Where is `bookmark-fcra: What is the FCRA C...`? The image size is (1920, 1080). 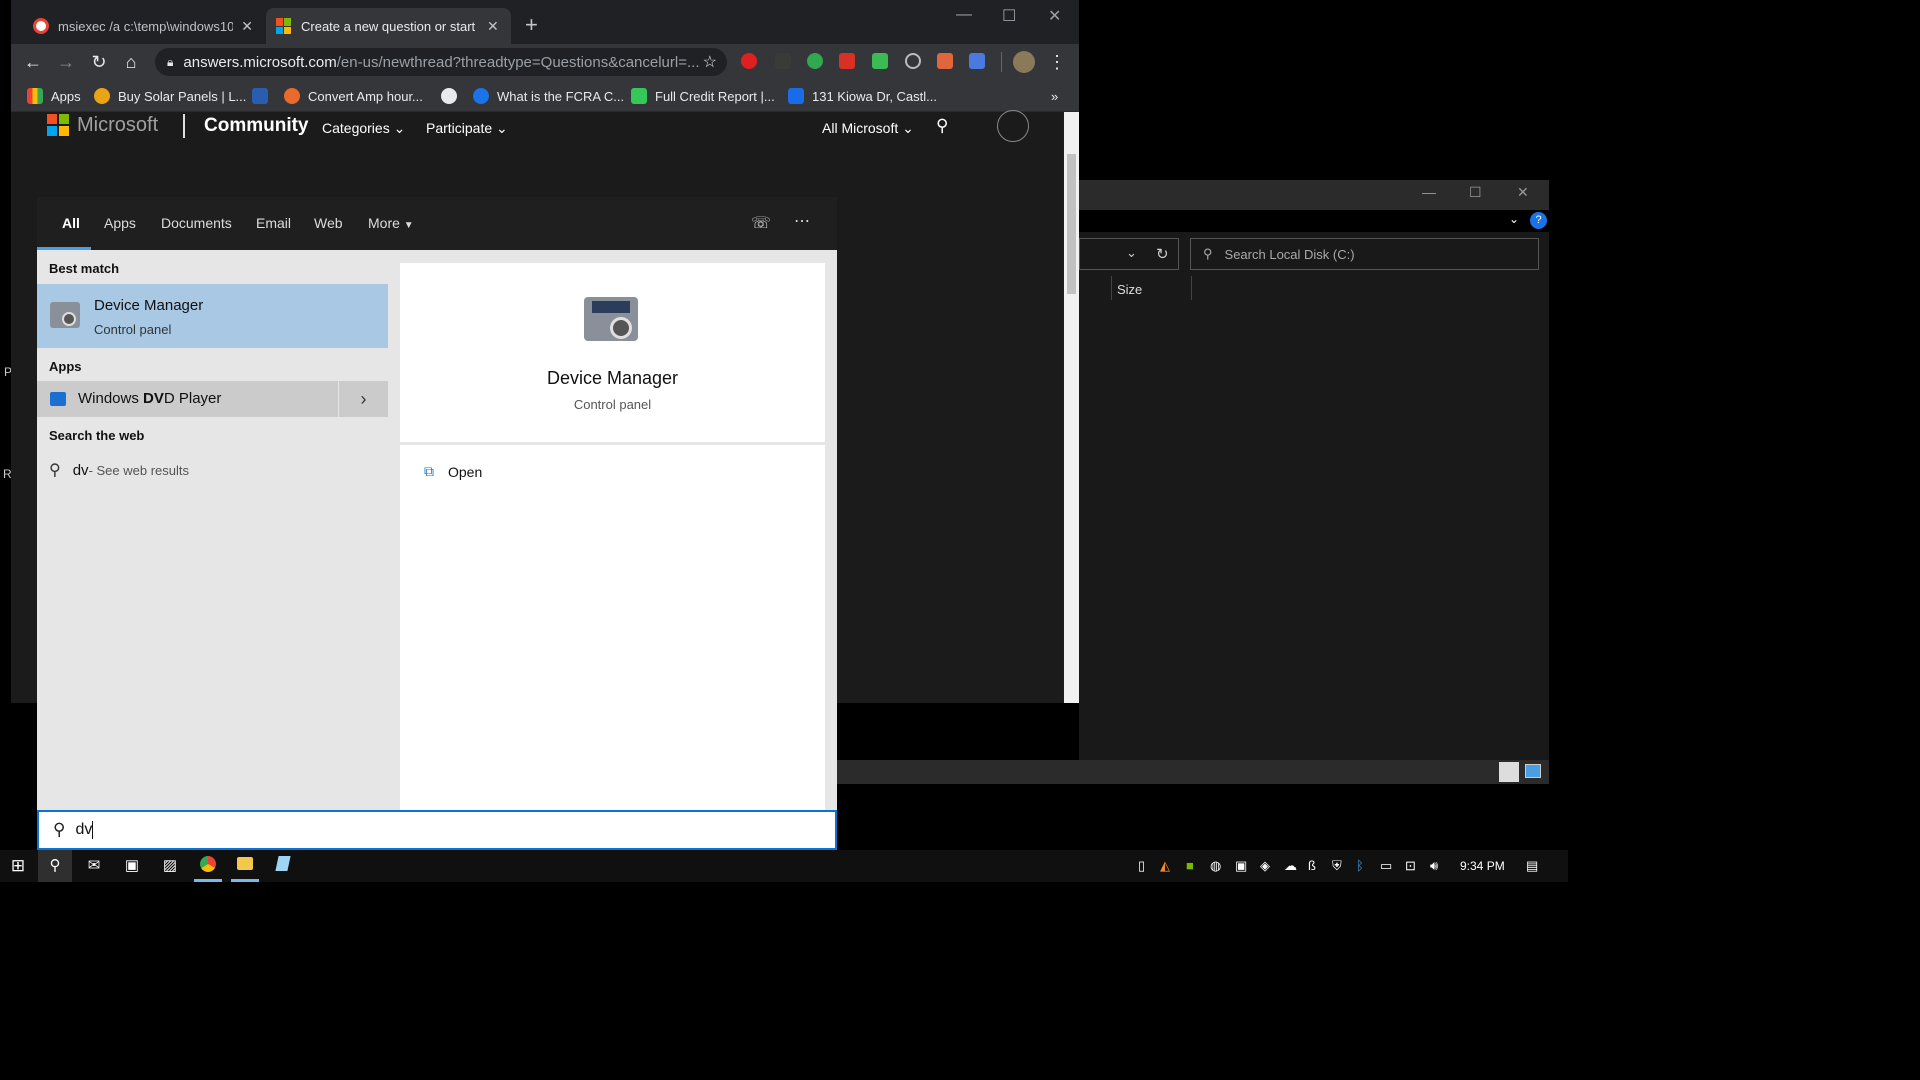 bookmark-fcra: What is the FCRA C... is located at coordinates (548, 96).